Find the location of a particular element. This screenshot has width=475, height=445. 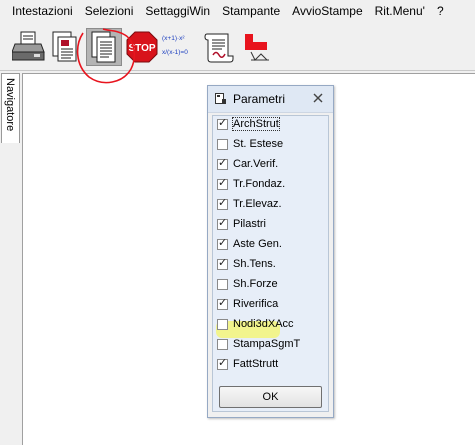

formula-line-1: (x+1)·x² is located at coordinates (173, 38).